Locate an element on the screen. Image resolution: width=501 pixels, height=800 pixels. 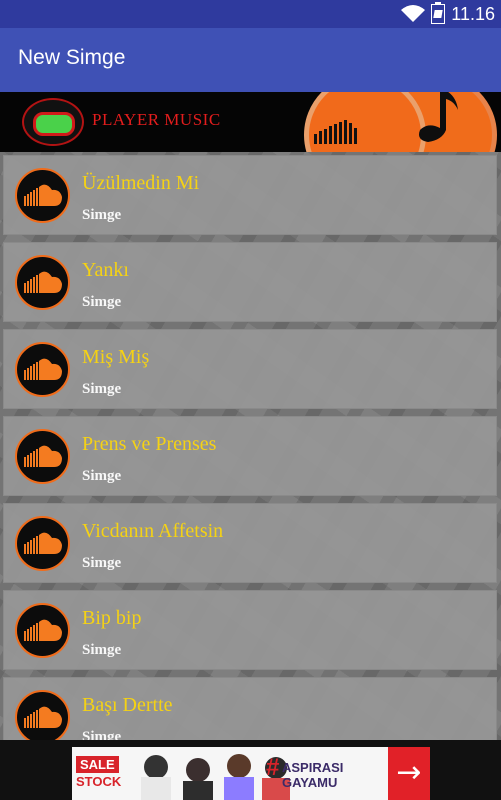
song-title: Bip bip is located at coordinates (112, 618).